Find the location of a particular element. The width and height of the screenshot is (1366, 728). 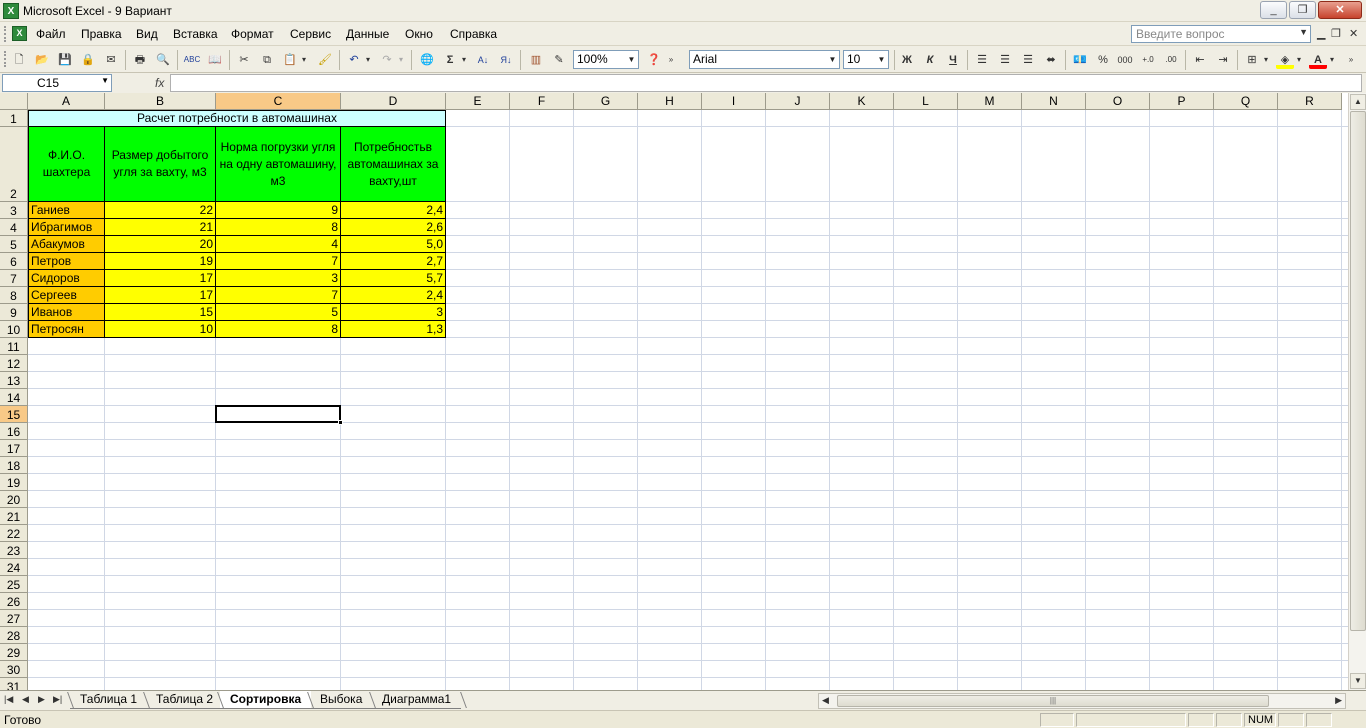

mdi-close-icon: ✕ is located at coordinates (1353, 33).